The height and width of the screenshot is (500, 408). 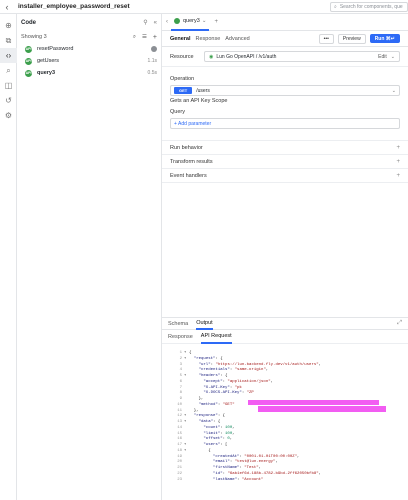 I want to click on settings-icon: ⚙, so click(x=8, y=115).